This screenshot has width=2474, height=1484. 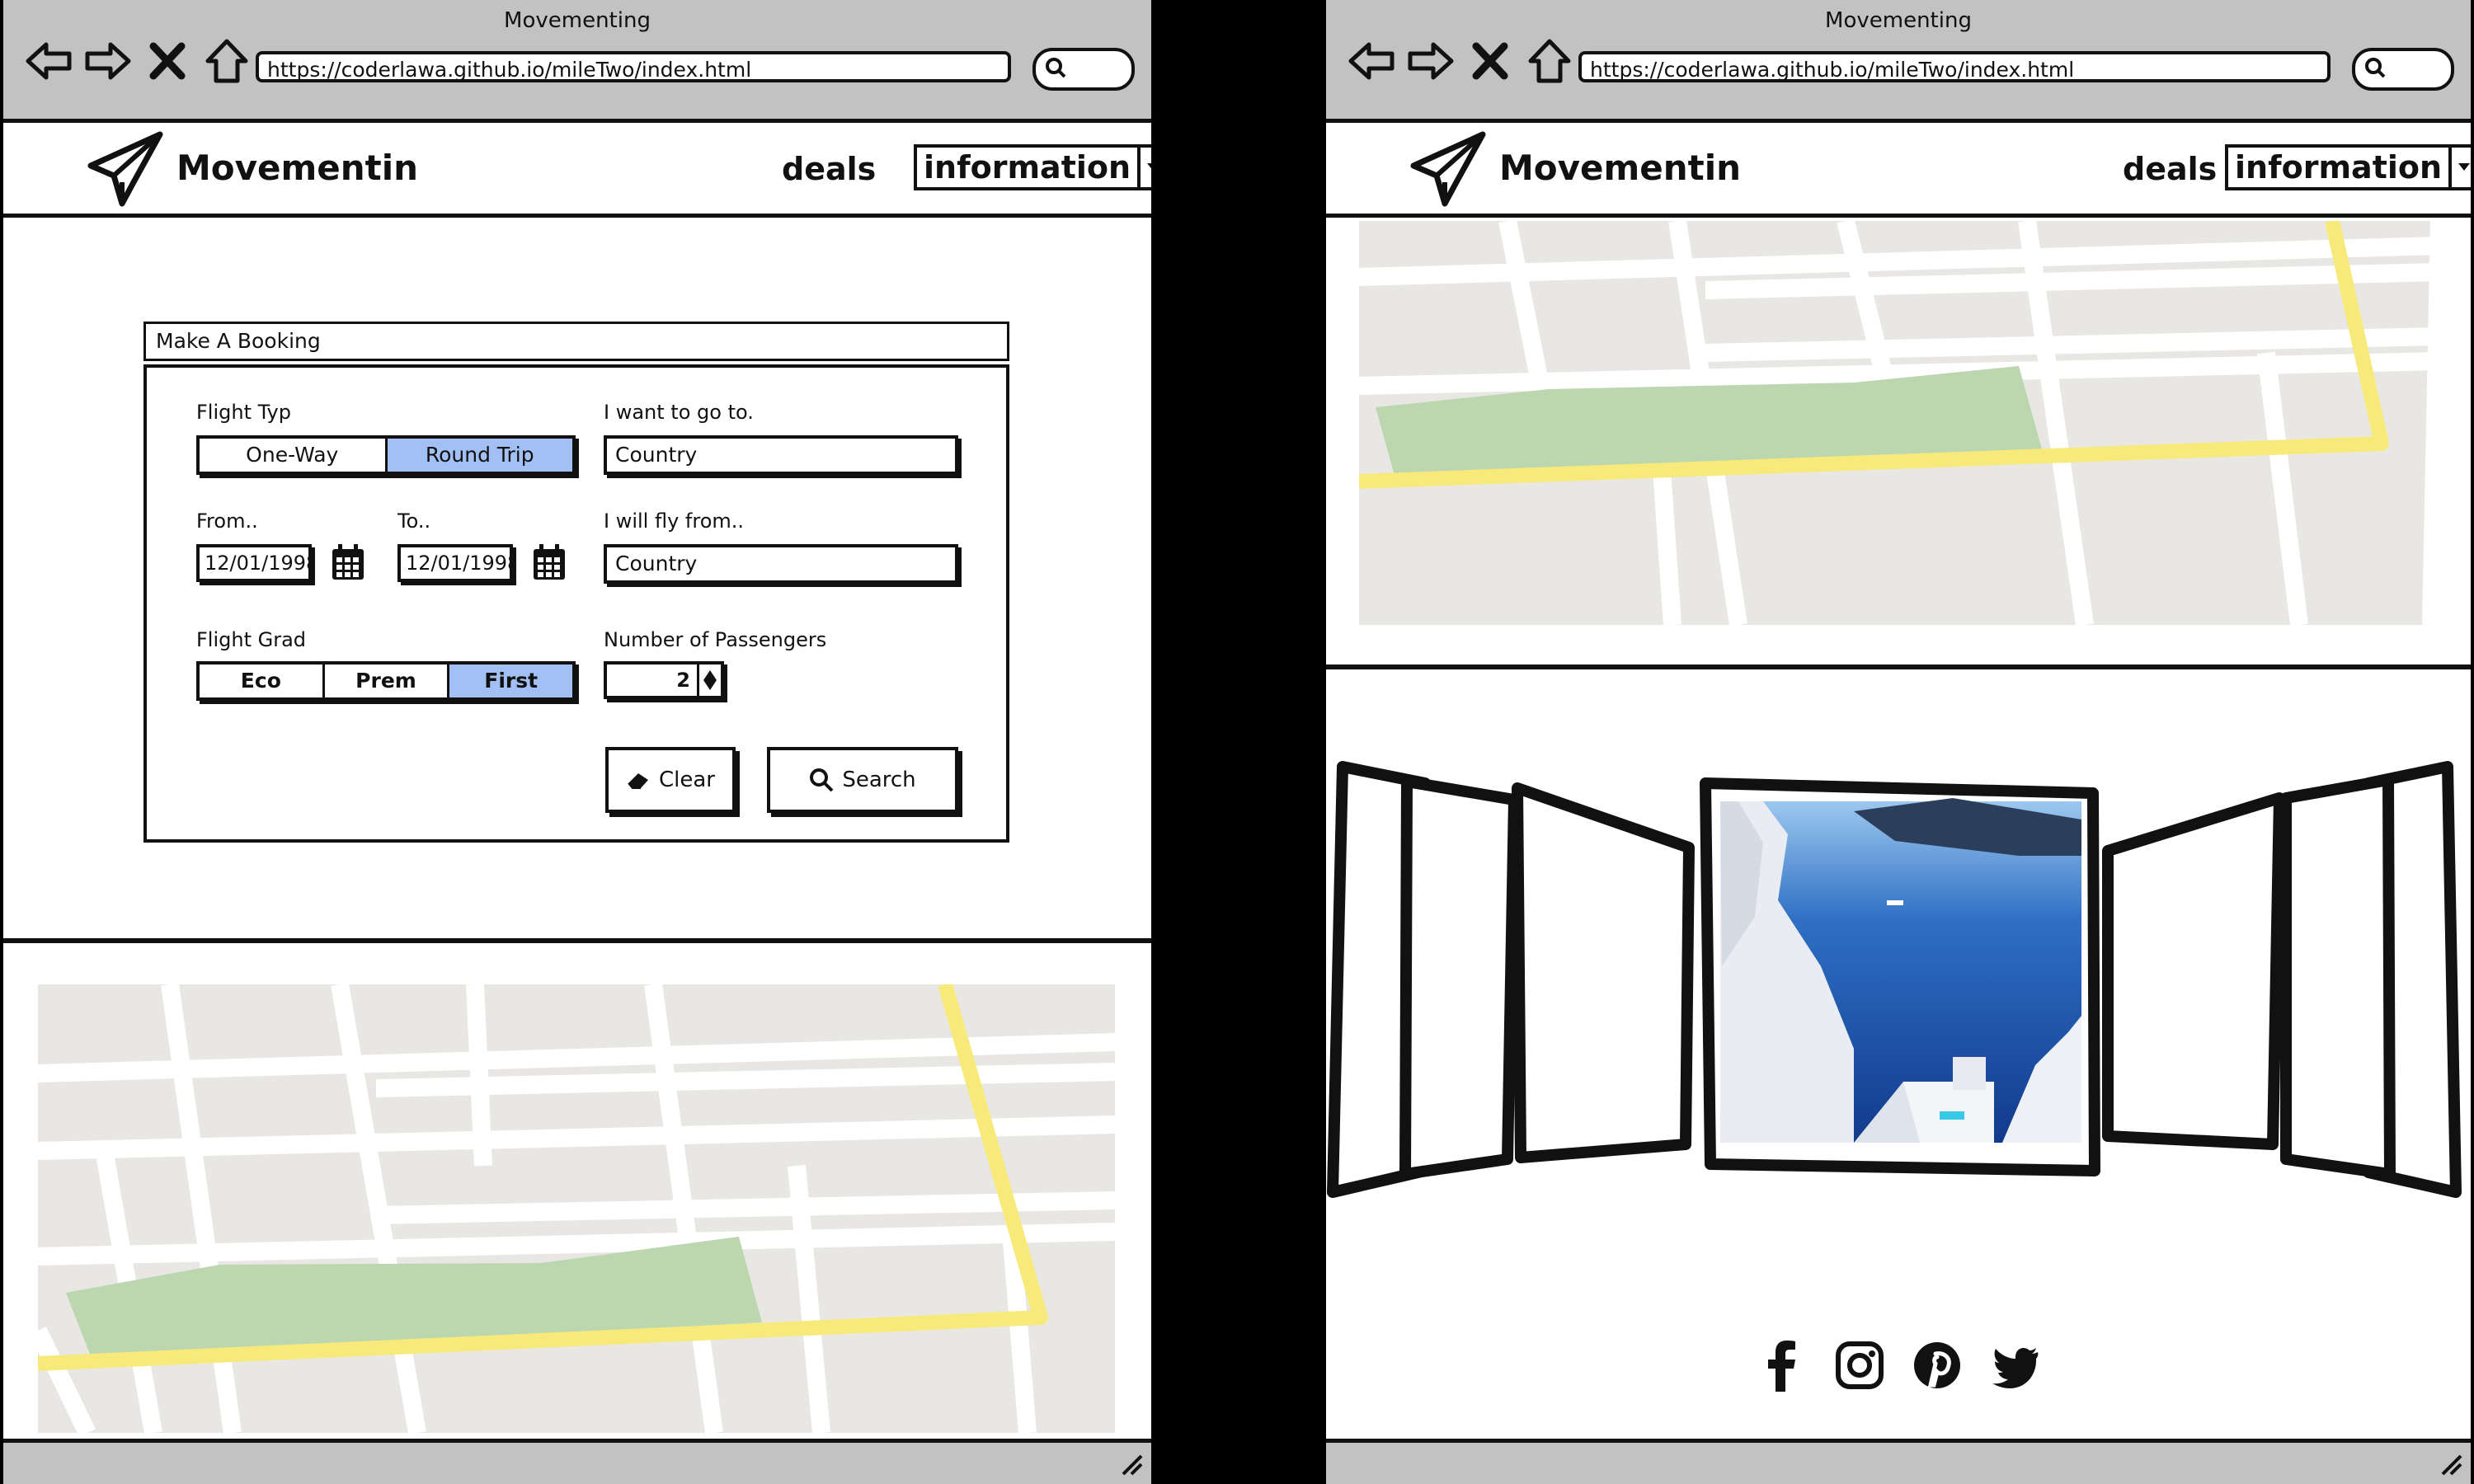 I want to click on flight-type-toggle: One-Way Round Trip, so click(x=386, y=455).